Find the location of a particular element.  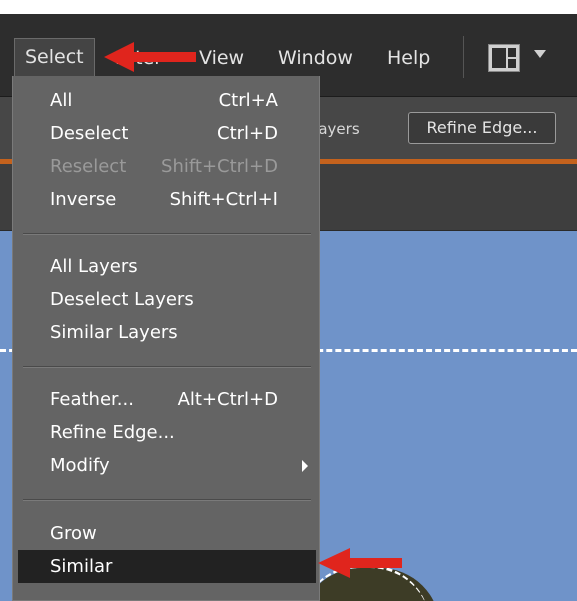

menu-item-label: All Layers is located at coordinates (94, 266).